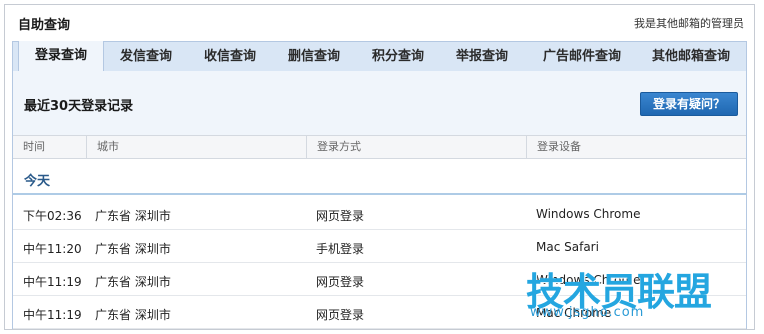 The height and width of the screenshot is (334, 764). Describe the element at coordinates (314, 57) in the screenshot. I see `tab-deleted-query: 删信查询` at that location.